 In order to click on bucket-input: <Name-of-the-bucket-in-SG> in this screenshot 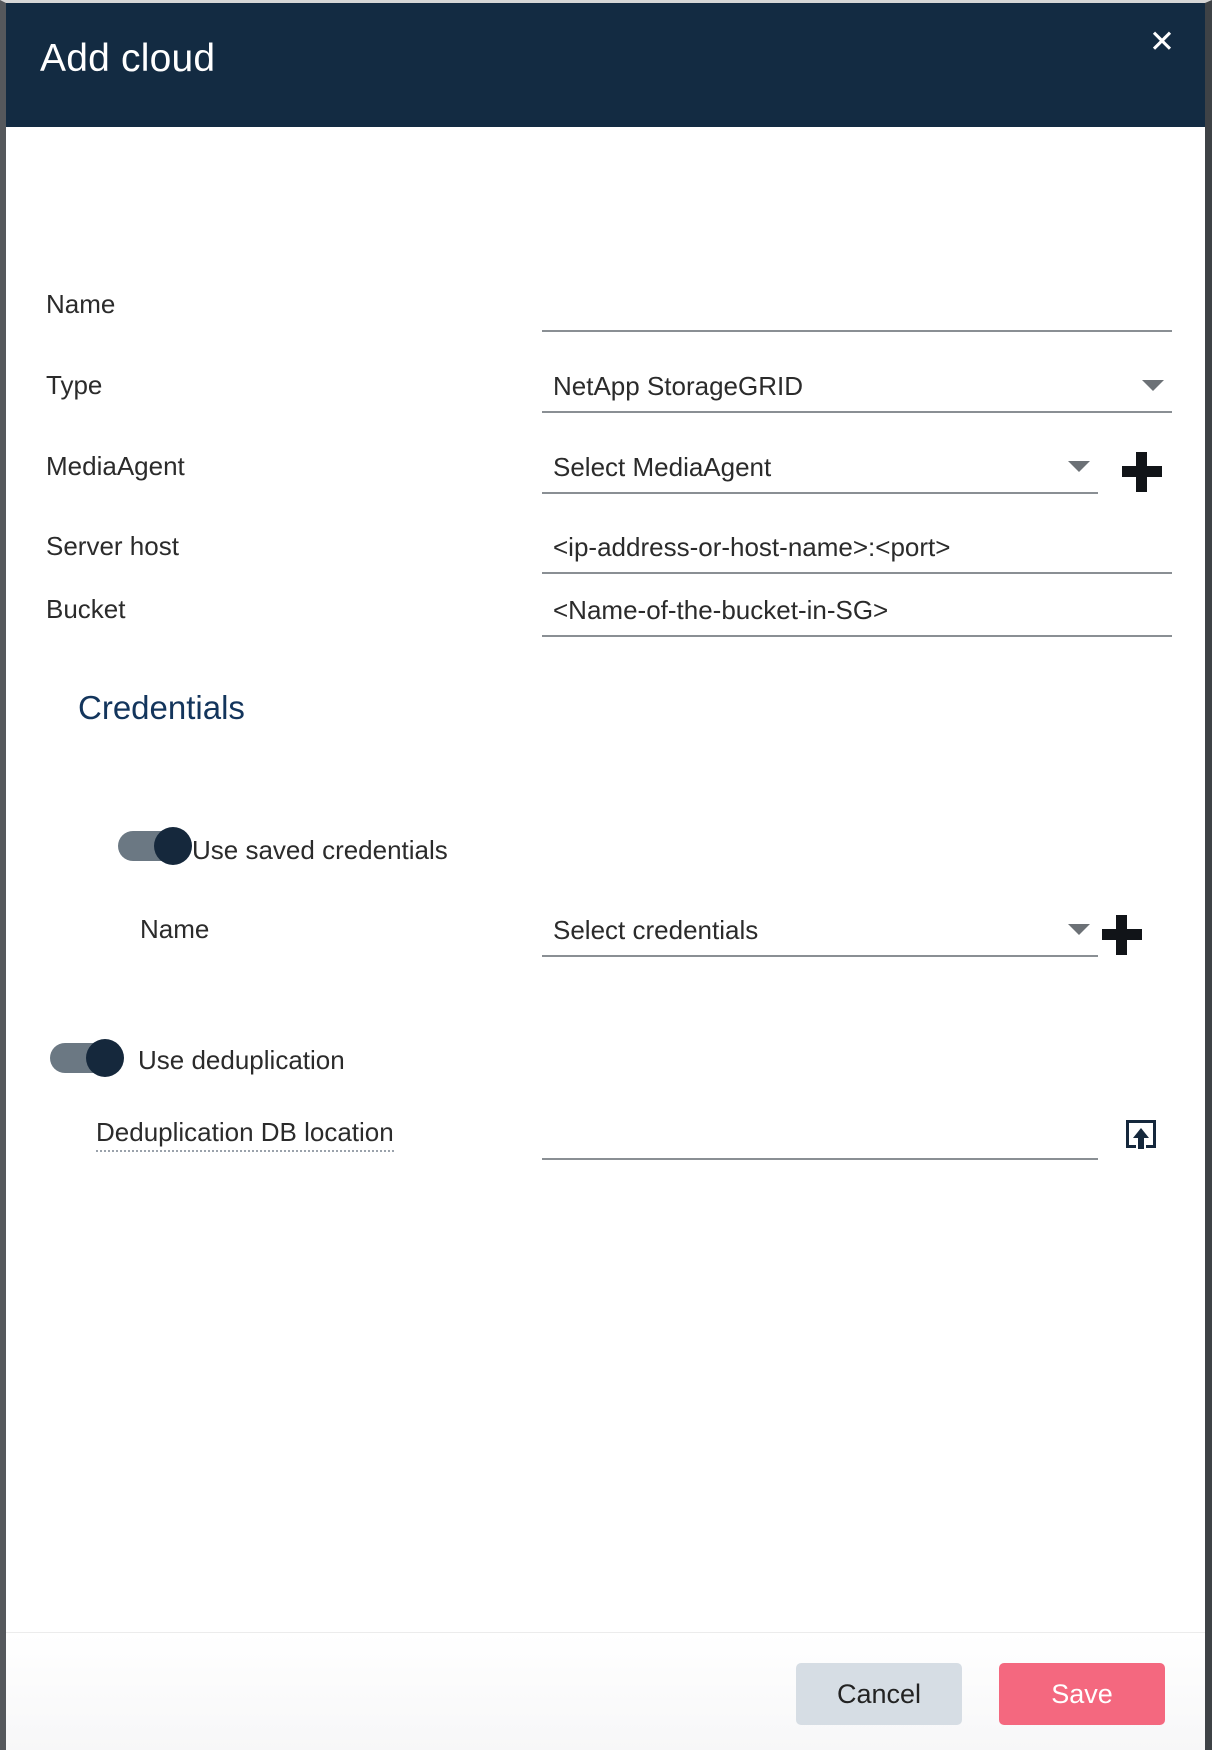, I will do `click(857, 608)`.